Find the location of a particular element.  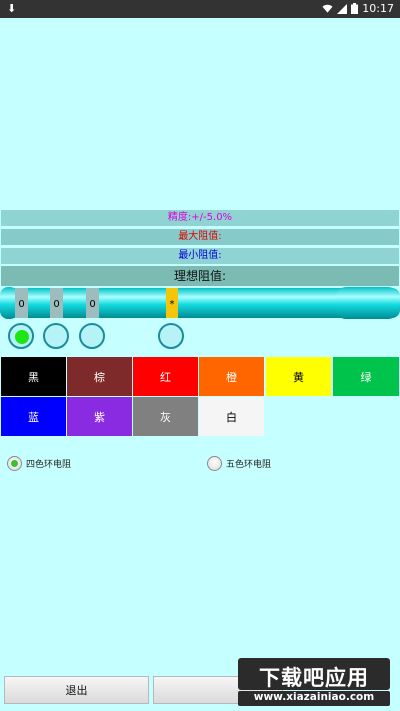

color-red: 红 is located at coordinates (165, 376).